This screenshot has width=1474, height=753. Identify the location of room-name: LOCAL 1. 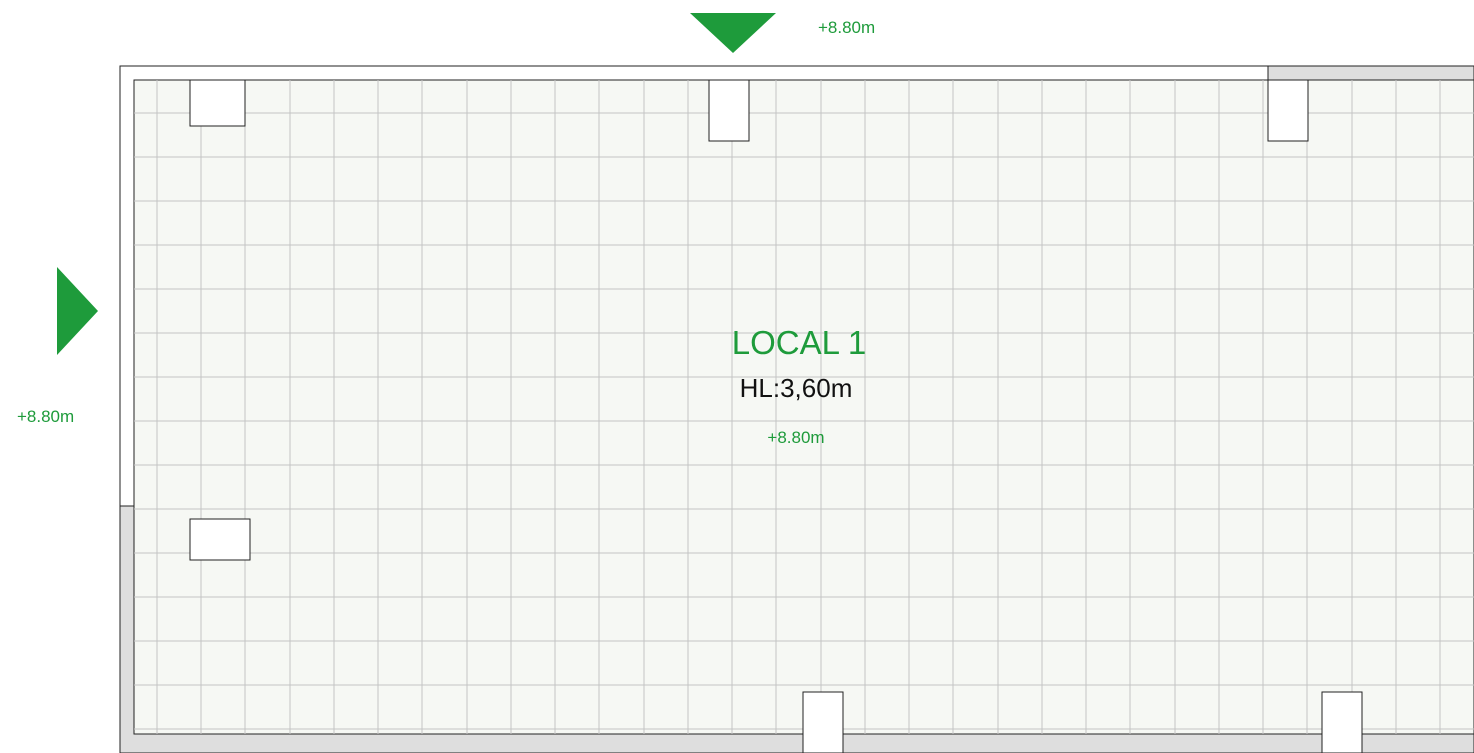
(799, 342).